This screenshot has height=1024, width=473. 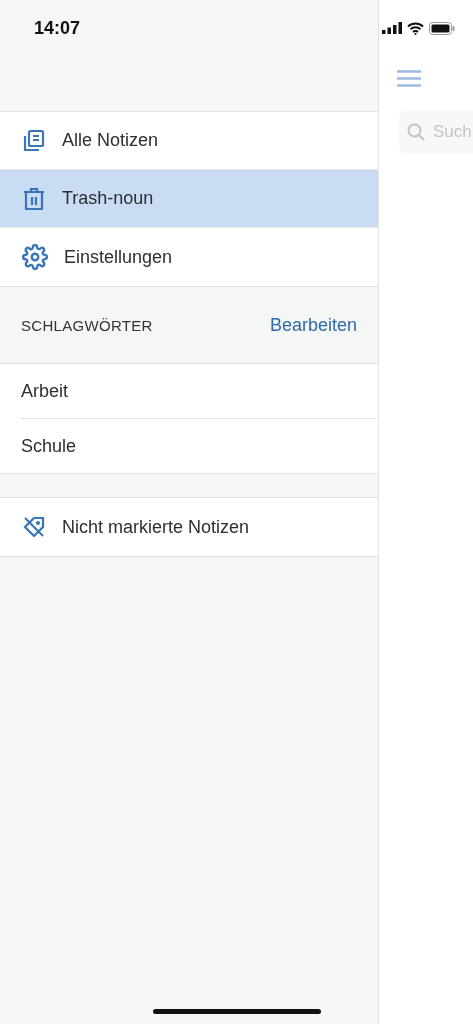 What do you see at coordinates (199, 391) in the screenshot?
I see `tag-item: Arbeit` at bounding box center [199, 391].